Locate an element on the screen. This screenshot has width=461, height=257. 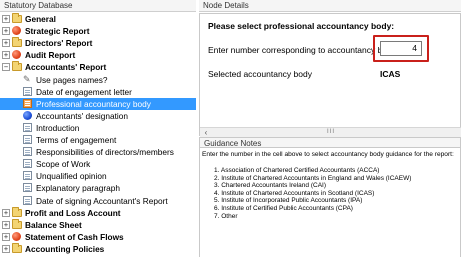
scroll-left-arrow-icon: ‹ is located at coordinates (206, 132).